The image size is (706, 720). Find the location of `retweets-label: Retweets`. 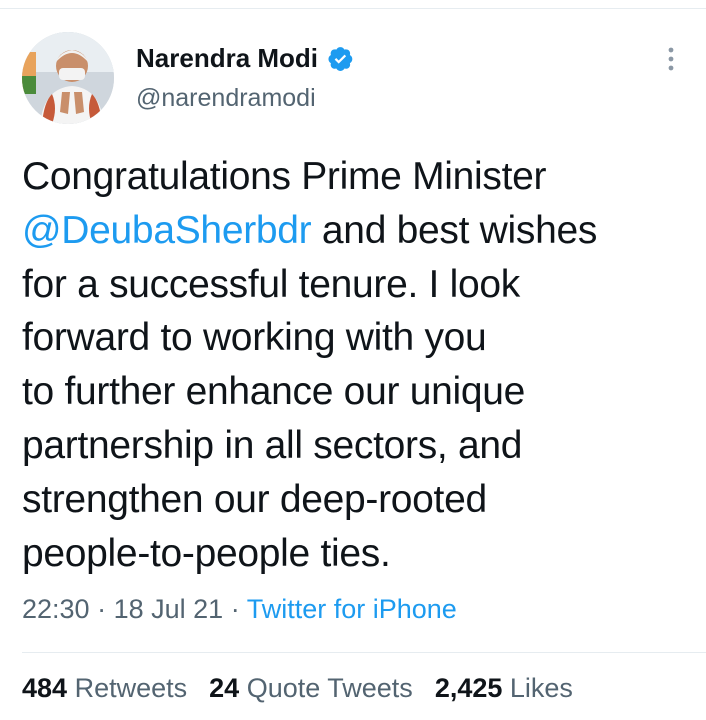

retweets-label: Retweets is located at coordinates (131, 688).